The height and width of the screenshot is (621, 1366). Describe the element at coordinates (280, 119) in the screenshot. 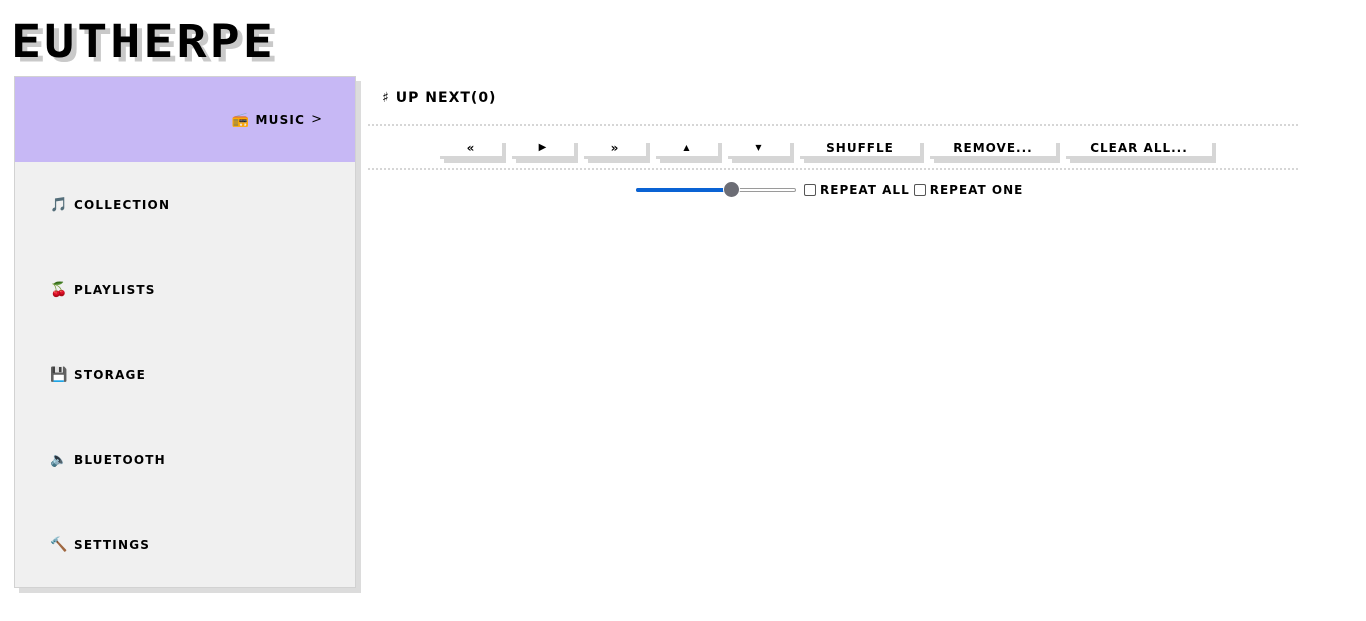

I see `sidebar-item-label: MUSIC` at that location.